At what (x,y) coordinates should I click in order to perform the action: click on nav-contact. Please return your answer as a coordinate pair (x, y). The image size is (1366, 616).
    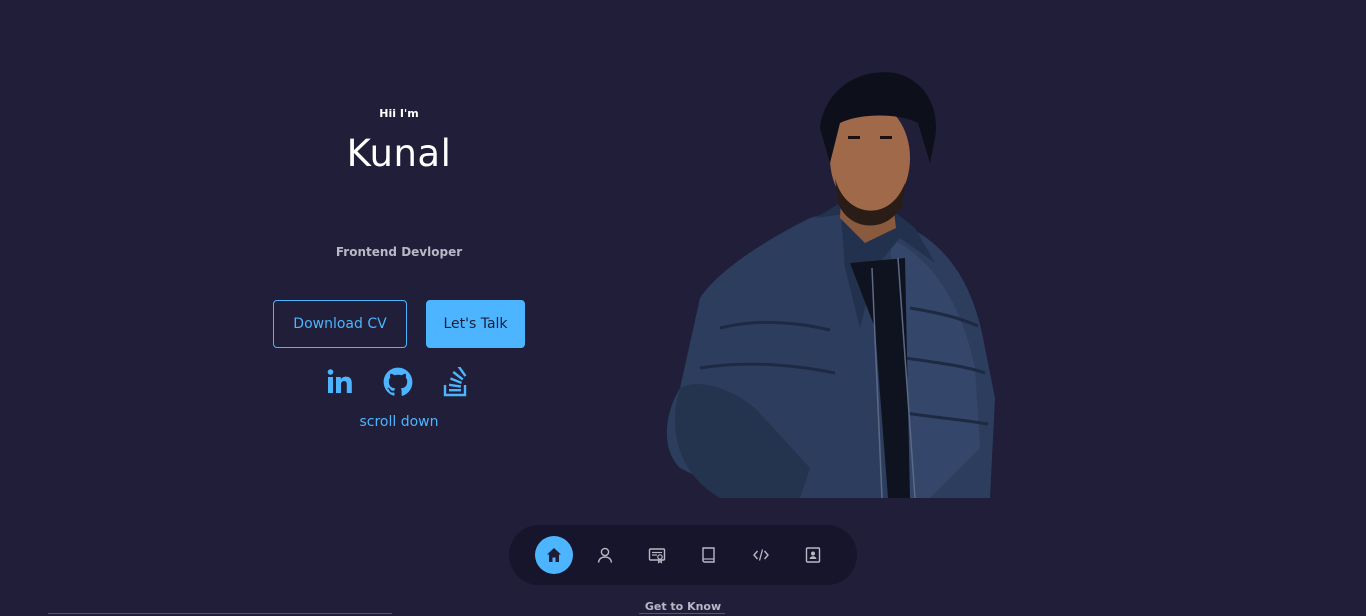
    Looking at the image, I should click on (813, 555).